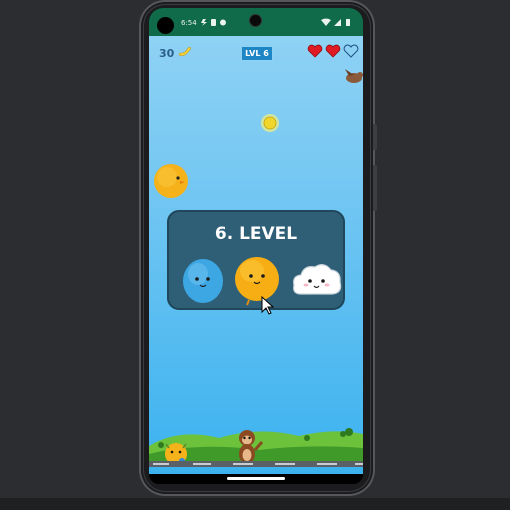  What do you see at coordinates (165, 25) in the screenshot?
I see `camera-cutout` at bounding box center [165, 25].